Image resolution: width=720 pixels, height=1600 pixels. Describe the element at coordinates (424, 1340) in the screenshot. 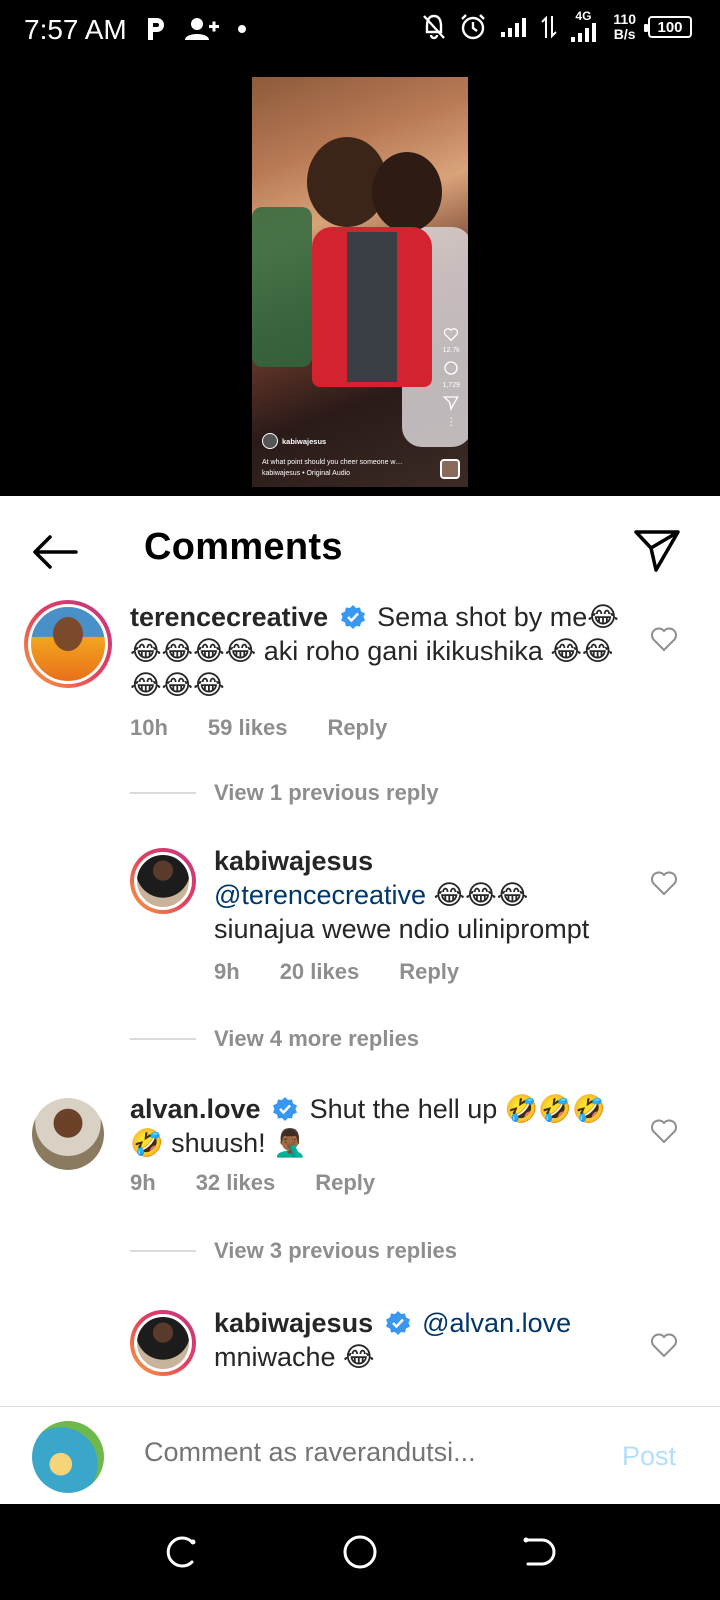

I see `comment-text: kabiwajesus @alvan.love mniwache 😂` at that location.